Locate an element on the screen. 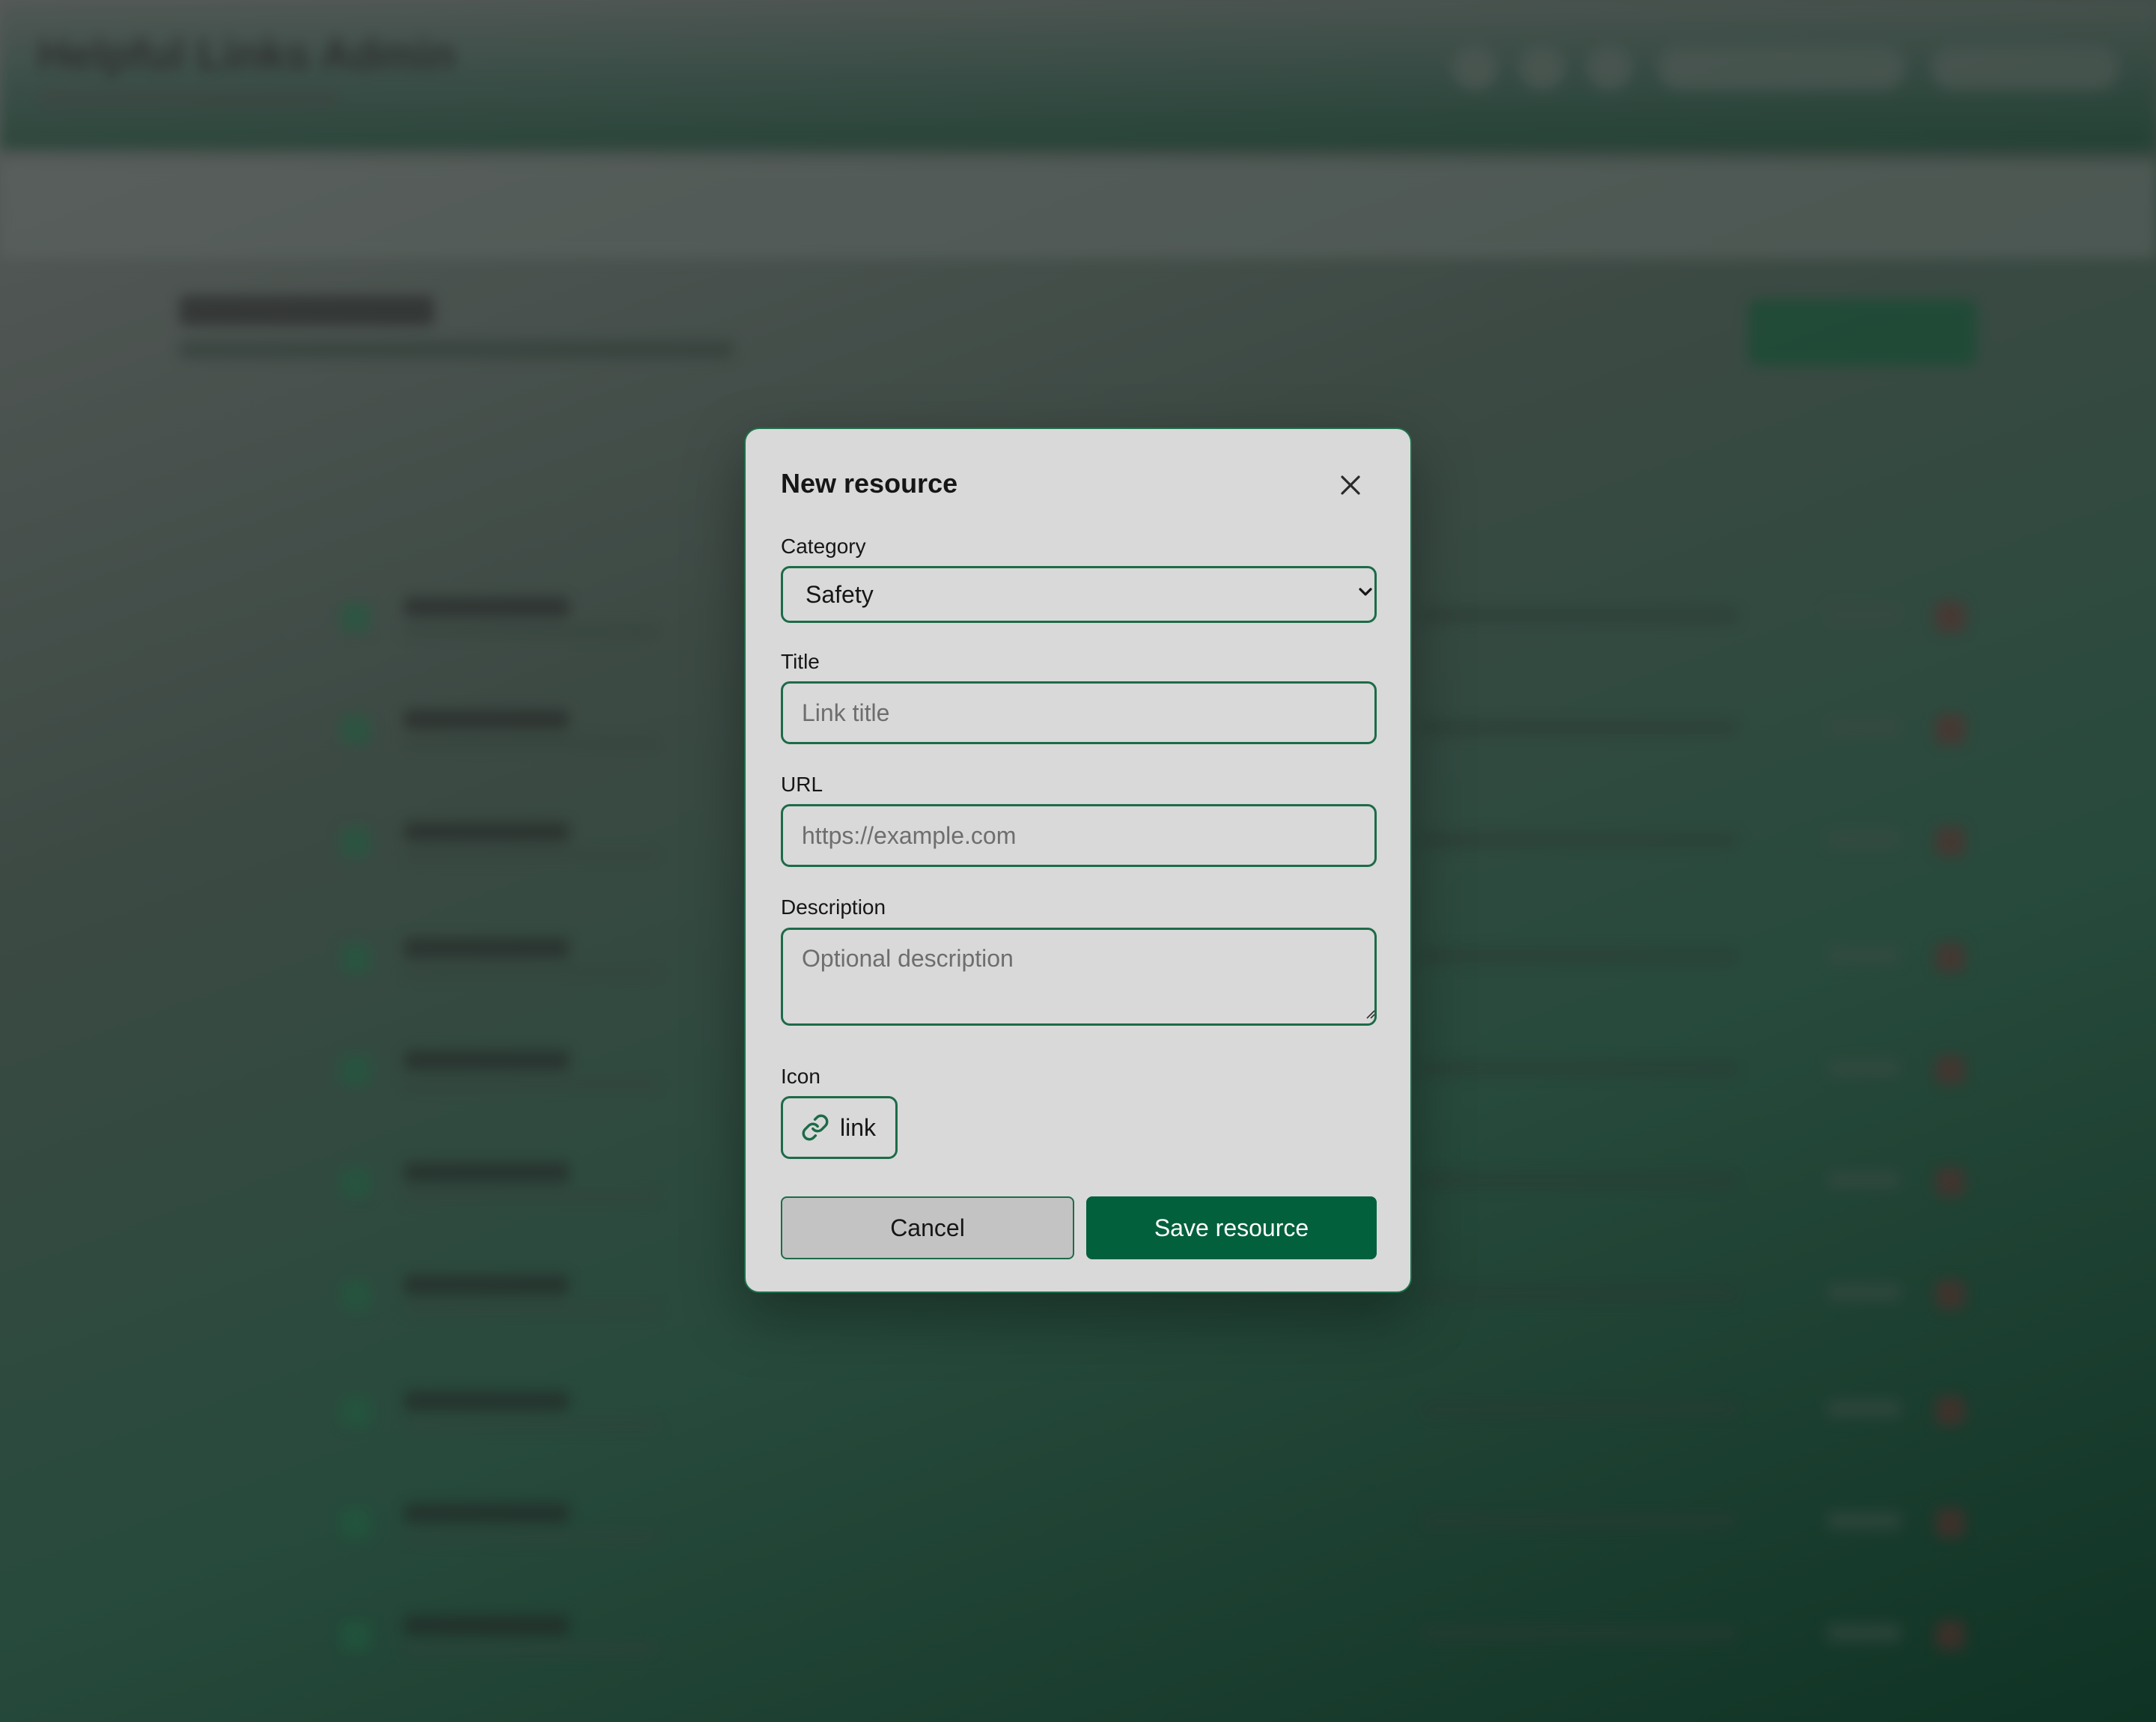 The height and width of the screenshot is (1722, 2156). close-icon is located at coordinates (1350, 485).